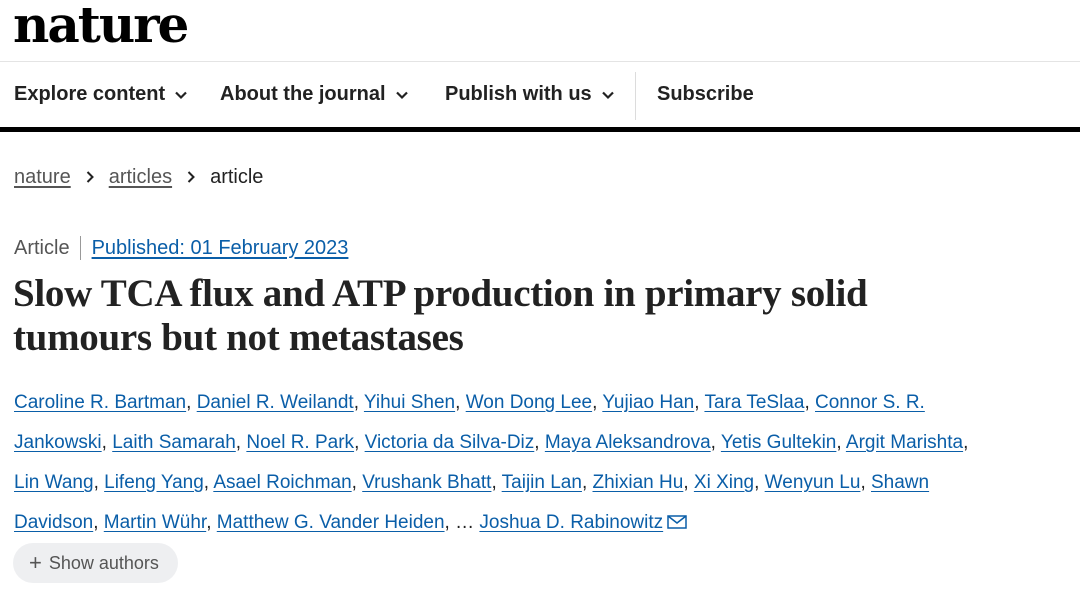 This screenshot has width=1080, height=599. What do you see at coordinates (518, 94) in the screenshot?
I see `nav-label: Publish with us` at bounding box center [518, 94].